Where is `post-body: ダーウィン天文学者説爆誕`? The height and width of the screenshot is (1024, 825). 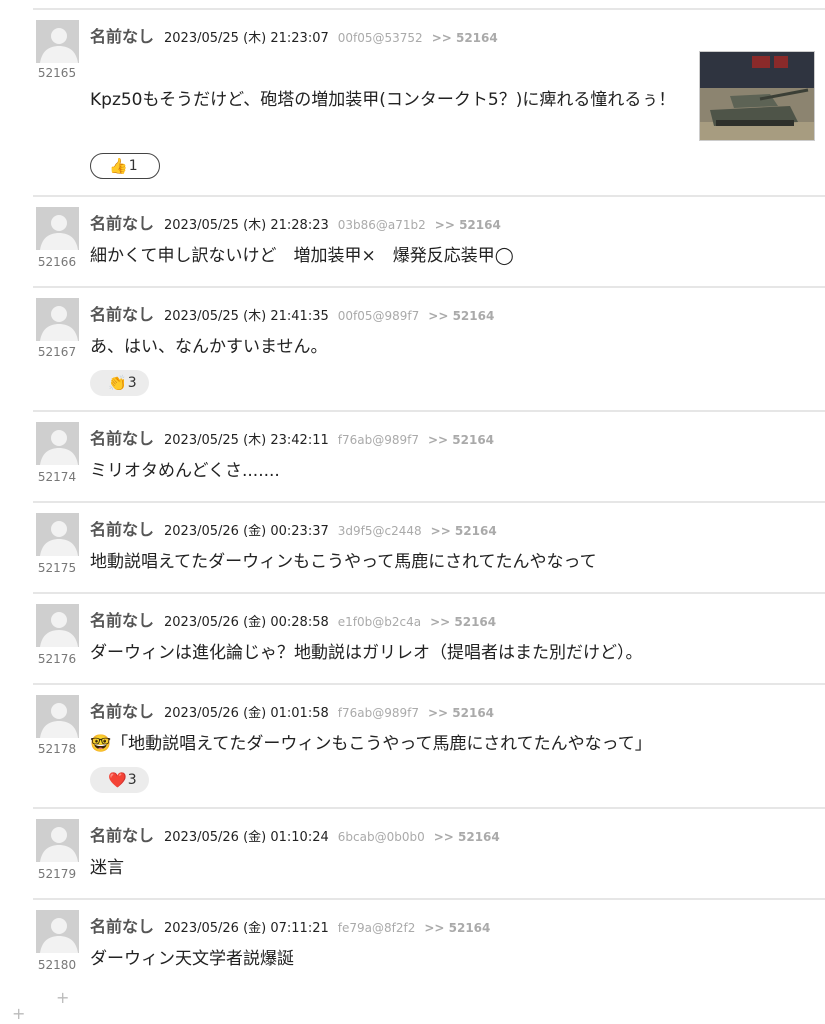
post-body: ダーウィン天文学者説爆誕 is located at coordinates (192, 959).